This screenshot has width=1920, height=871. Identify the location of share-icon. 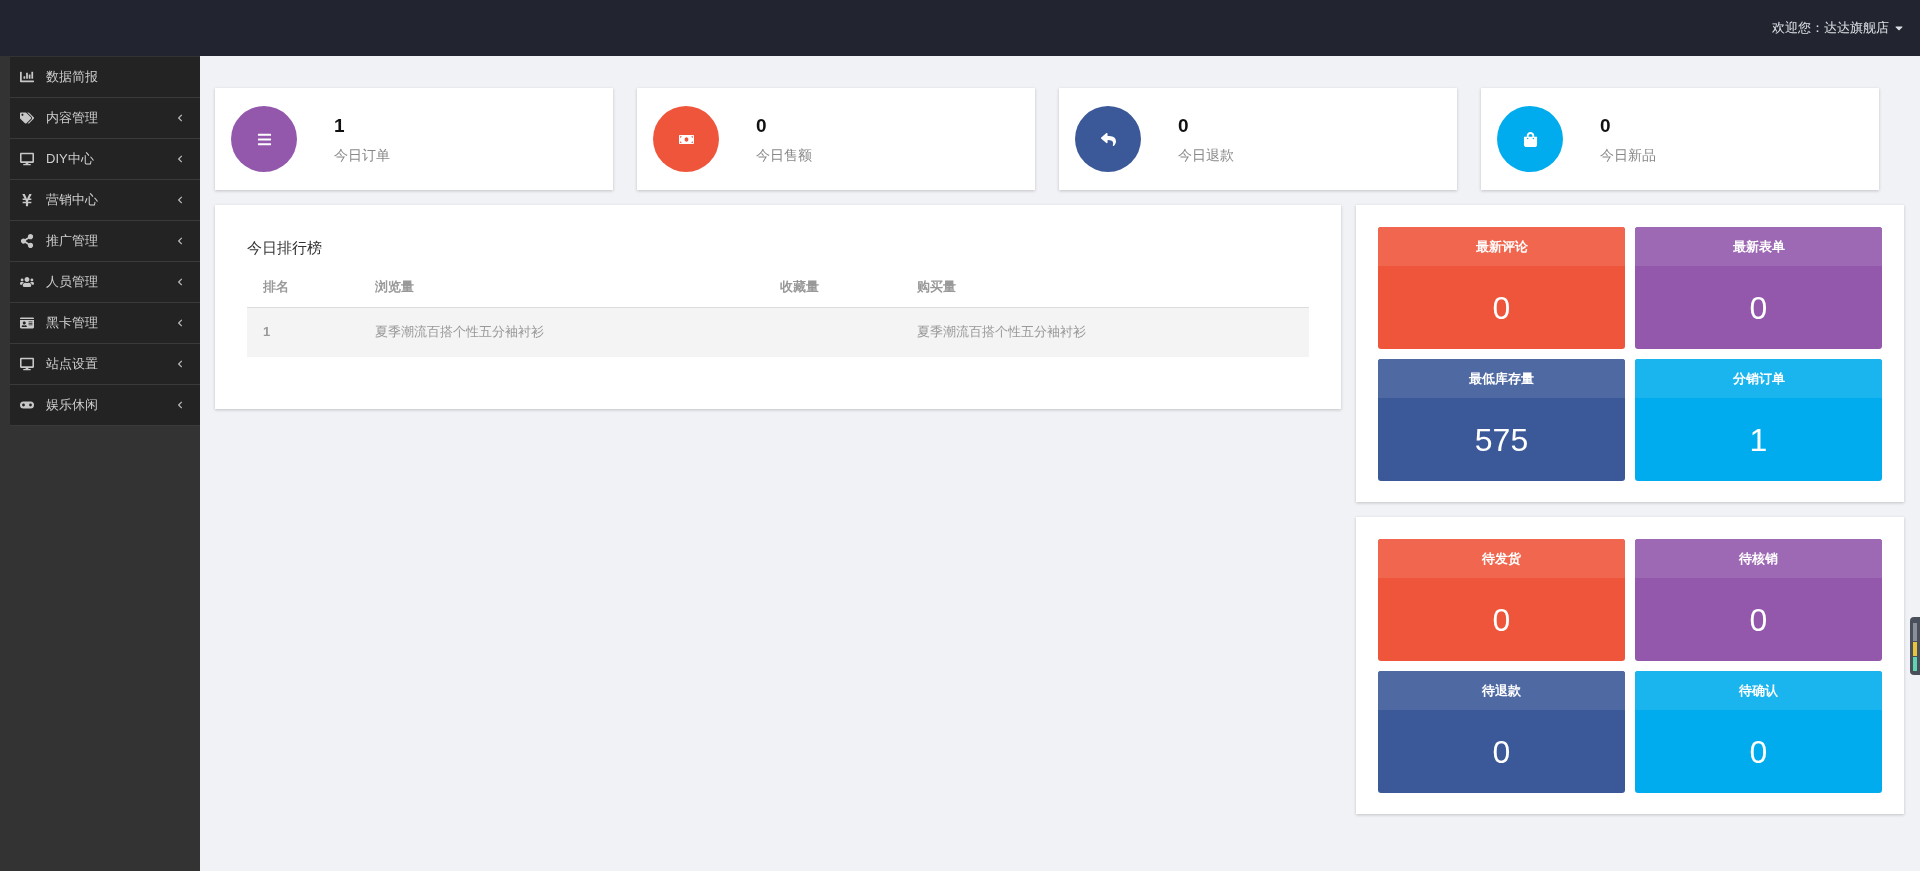
(27, 241).